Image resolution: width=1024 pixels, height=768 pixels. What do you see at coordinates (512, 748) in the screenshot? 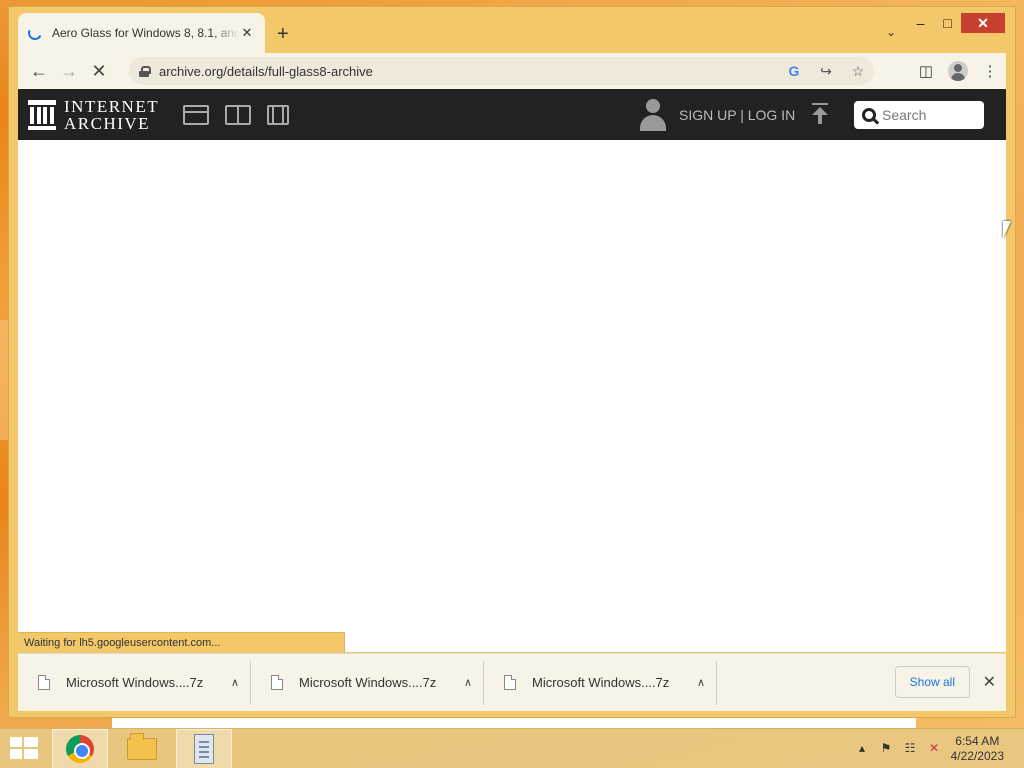
I see `taskbar: ▴ ⚑ ☷ ✕ 6:54 AM 4/22/2023` at bounding box center [512, 748].